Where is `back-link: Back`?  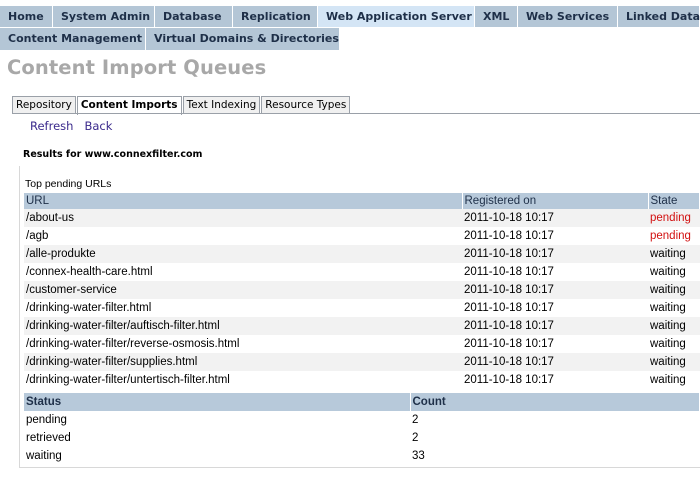
back-link: Back is located at coordinates (98, 126).